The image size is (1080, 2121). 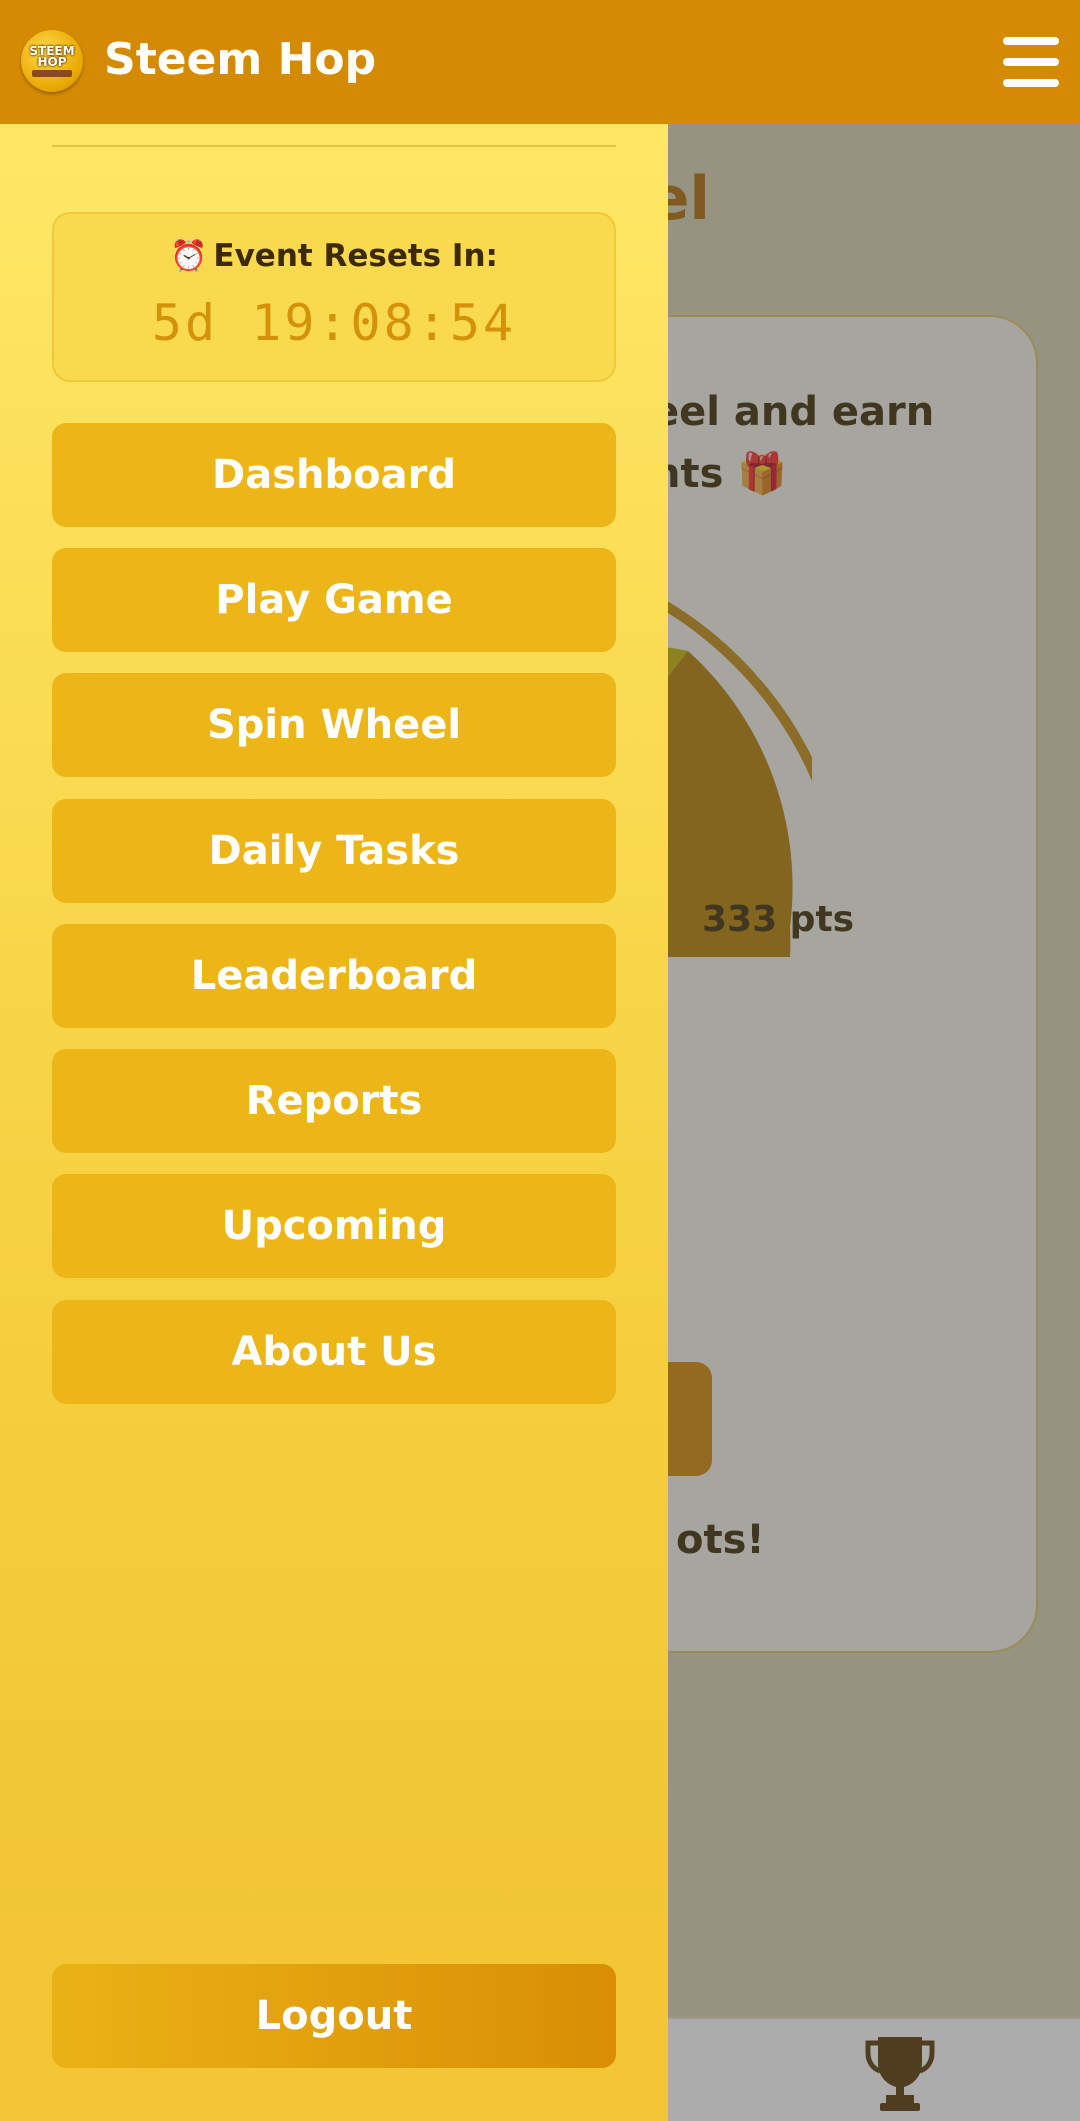 I want to click on event-reset-timer: ⏰ Event Resets In: 5d 19:08:54, so click(x=334, y=297).